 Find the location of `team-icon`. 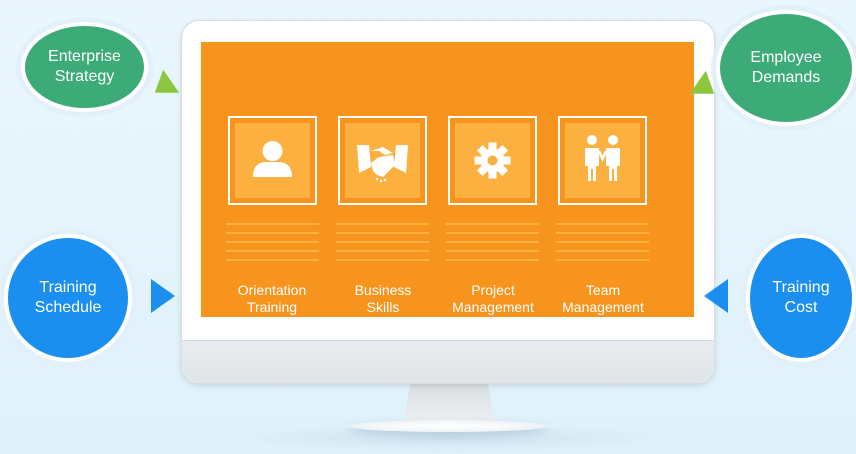

team-icon is located at coordinates (602, 158).